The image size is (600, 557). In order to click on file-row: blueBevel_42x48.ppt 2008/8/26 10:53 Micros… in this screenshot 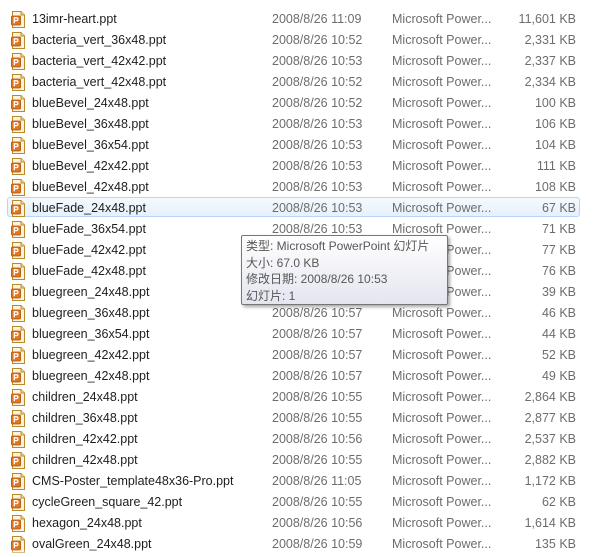, I will do `click(293, 186)`.